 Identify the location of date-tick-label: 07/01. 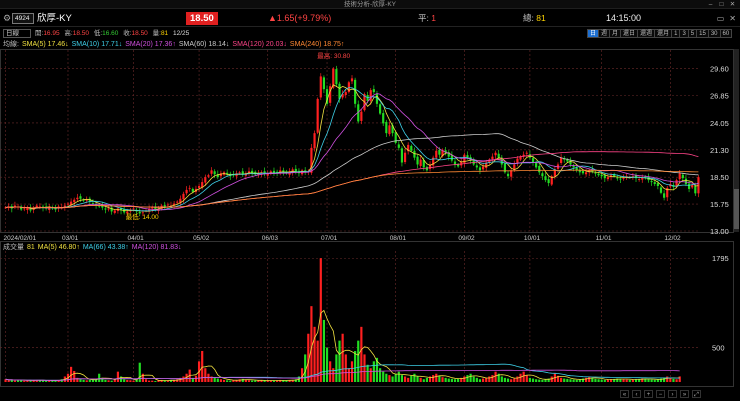
(329, 238).